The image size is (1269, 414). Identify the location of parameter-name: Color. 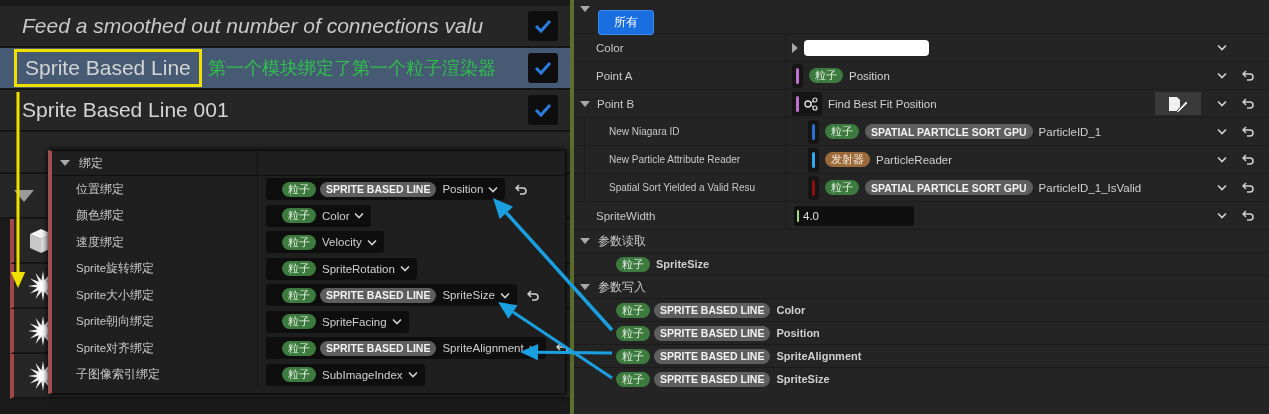
(791, 310).